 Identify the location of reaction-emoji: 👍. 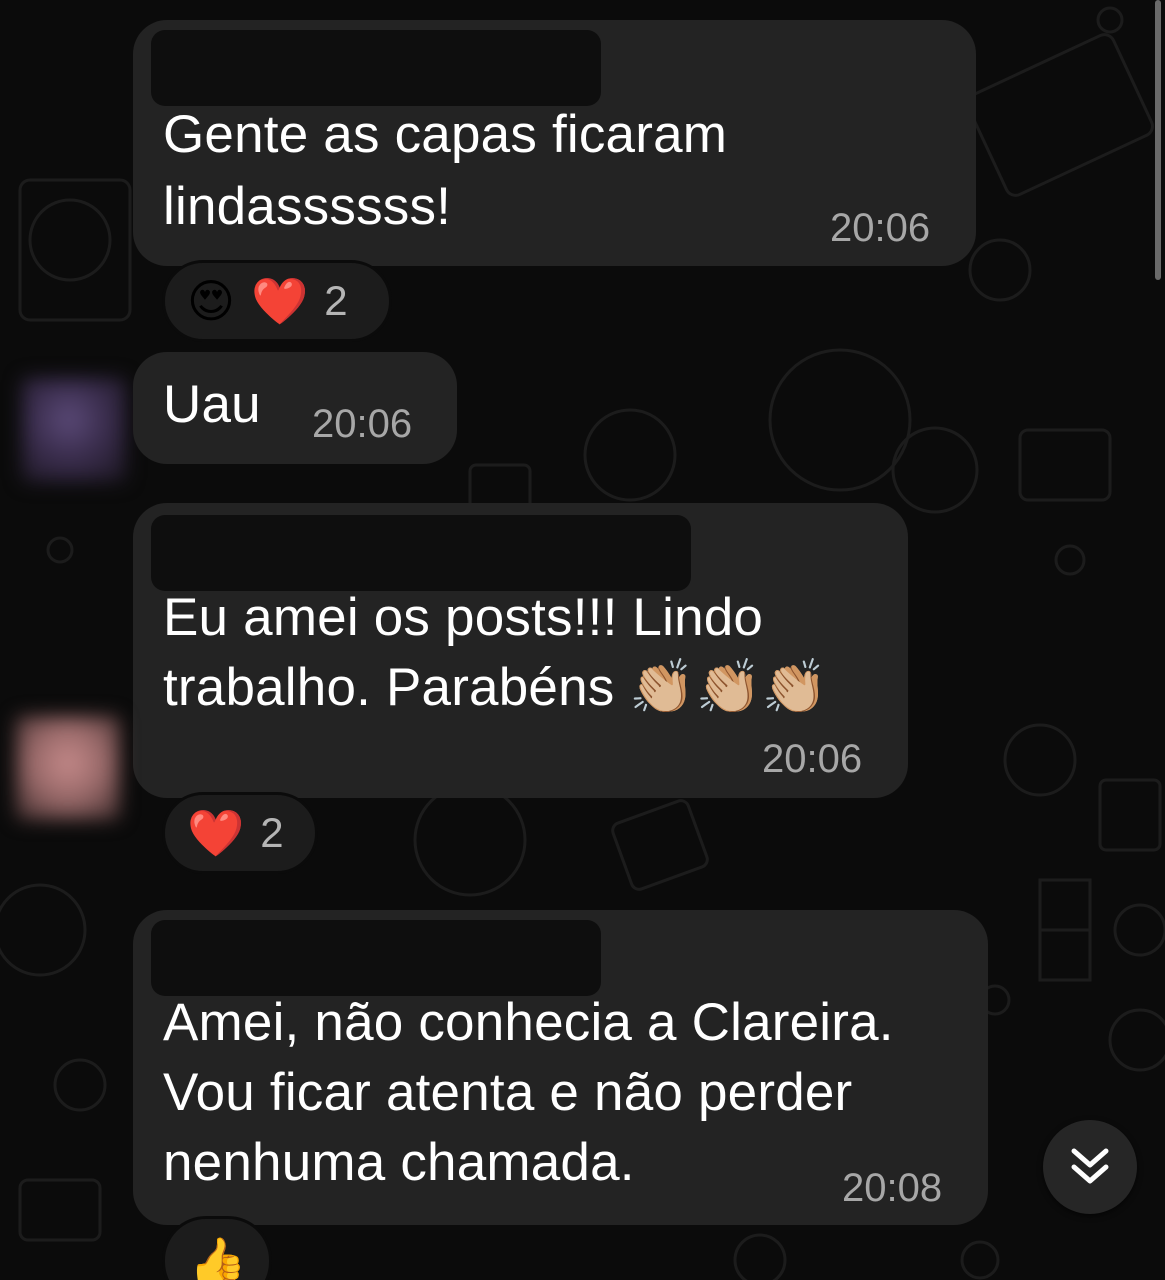
(218, 1257).